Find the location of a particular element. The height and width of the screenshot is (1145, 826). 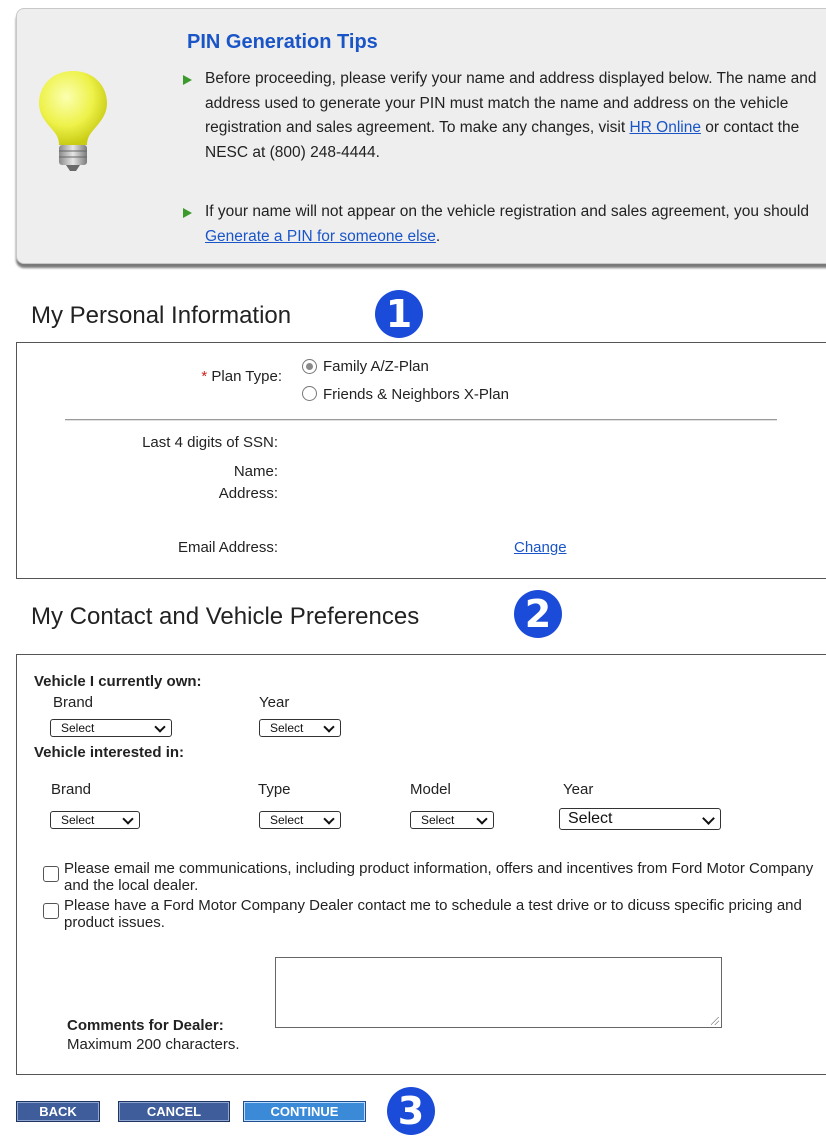

hr-online-link: HR Online is located at coordinates (665, 127).